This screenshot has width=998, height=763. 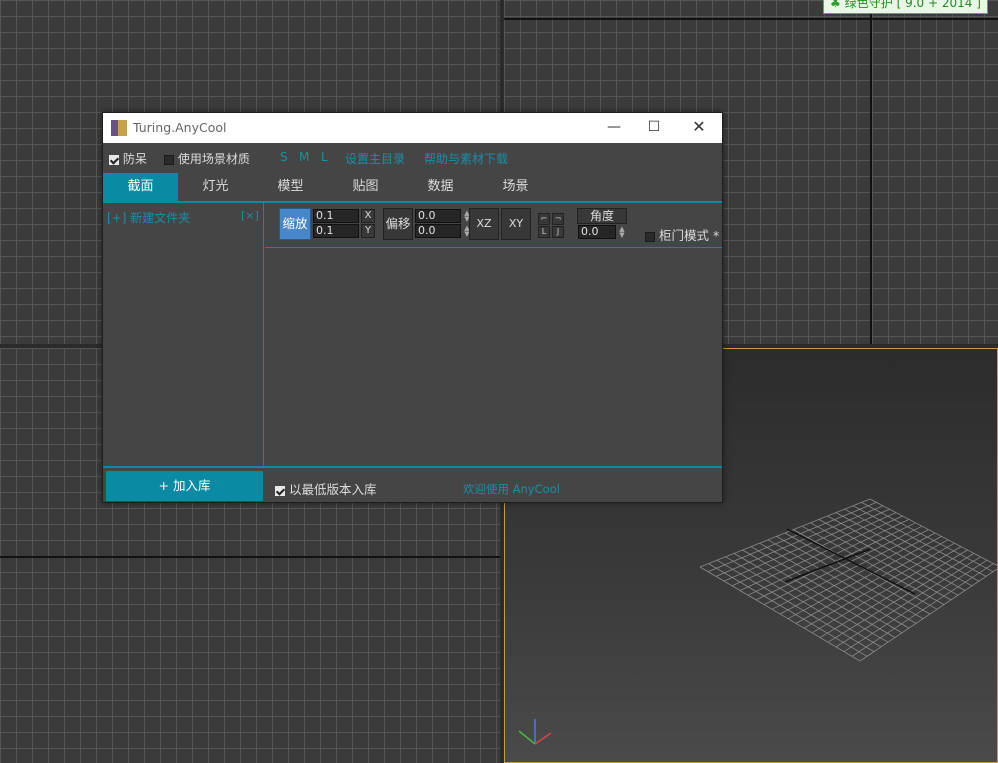 I want to click on cabinet-mode-checkbox: 柜门模式 *, so click(x=682, y=234).